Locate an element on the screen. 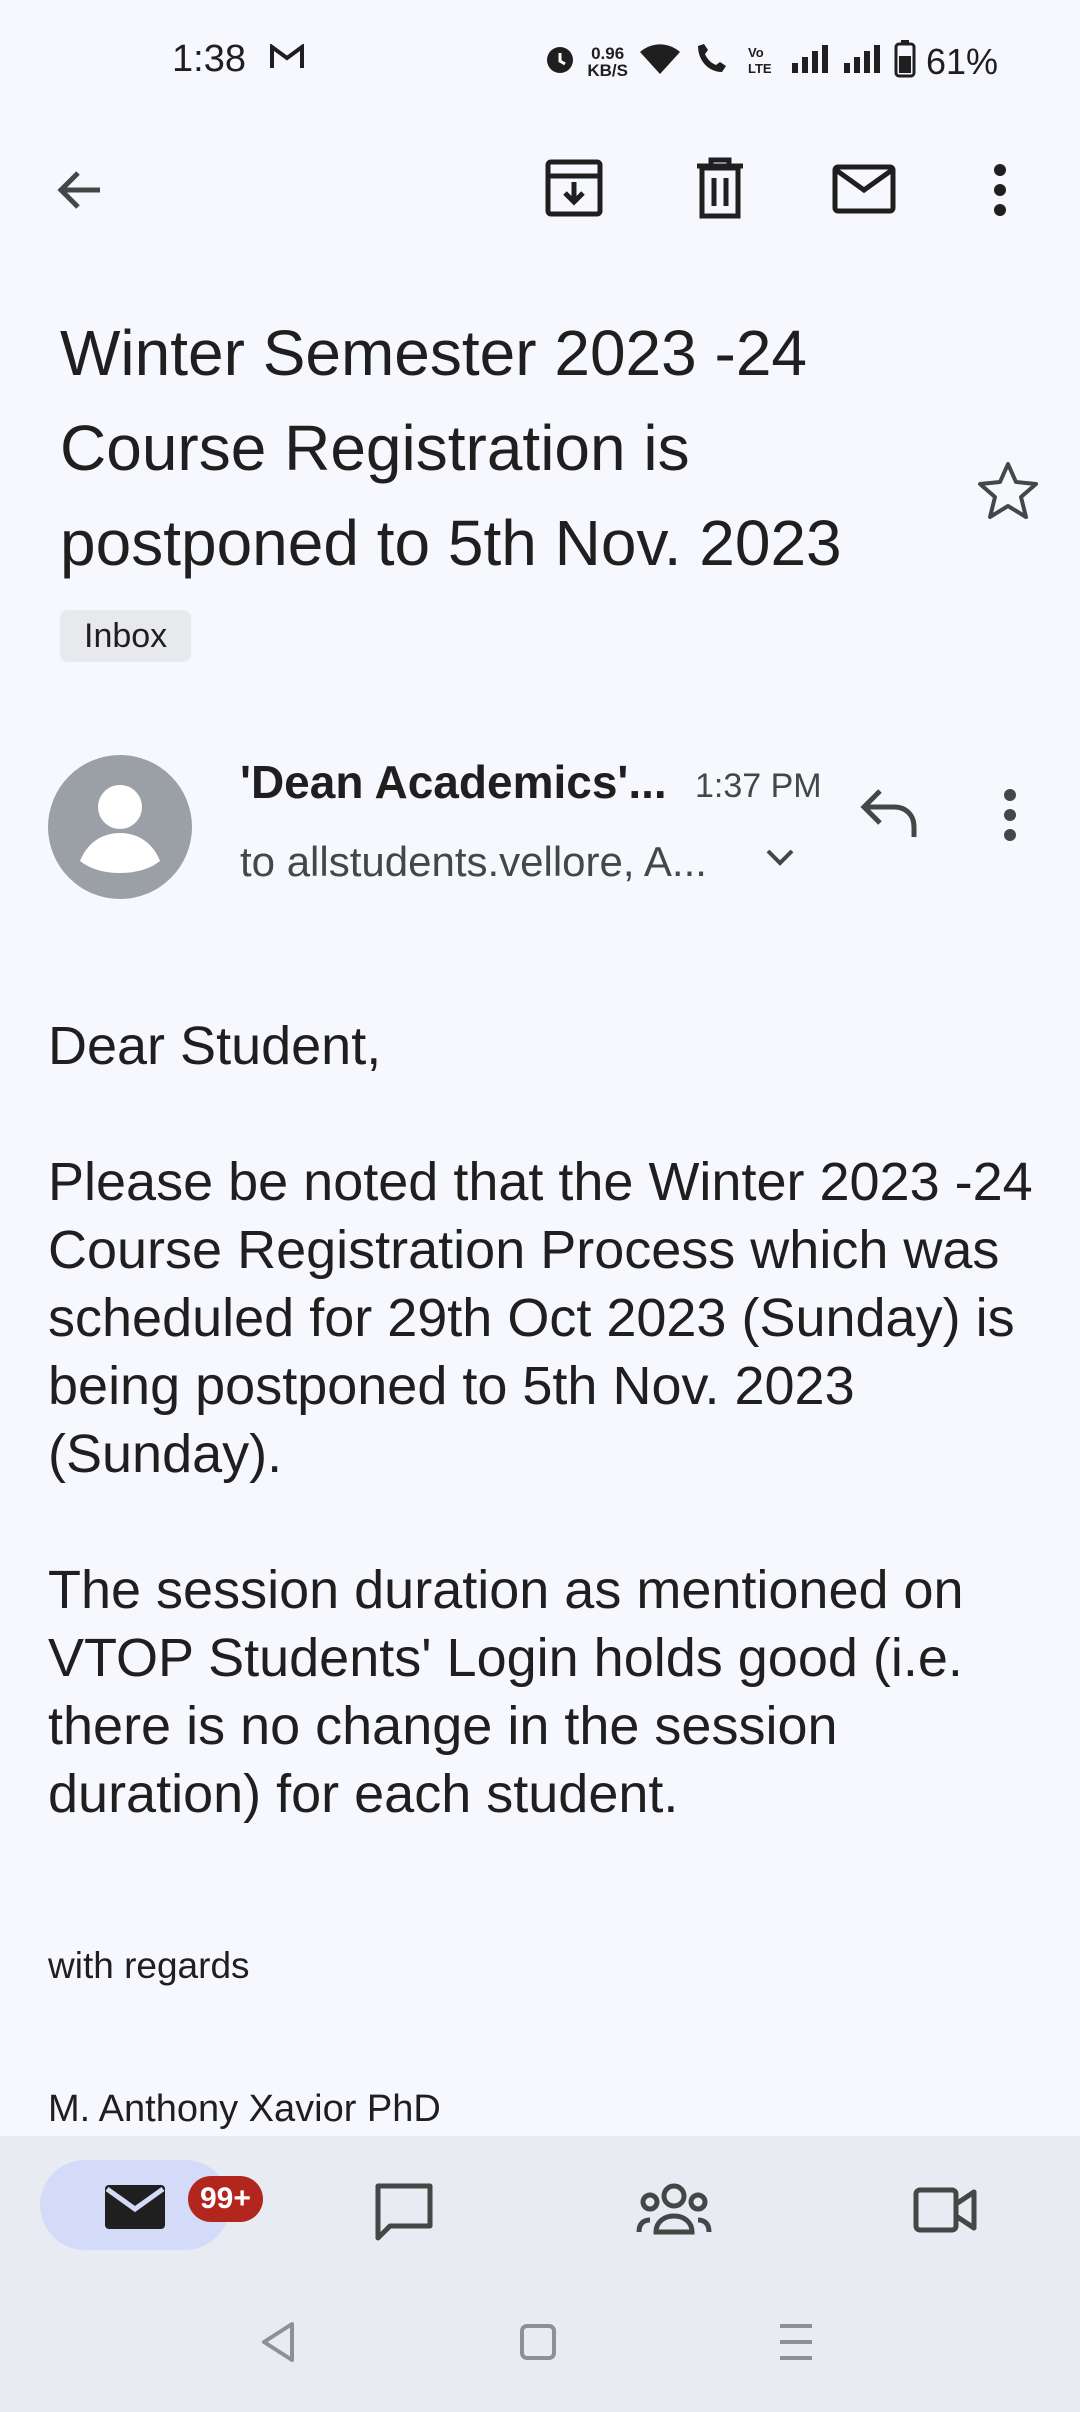 The height and width of the screenshot is (2412, 1080). status-icons: 0.96 KB/S Vo LTE 61% is located at coordinates (770, 61).